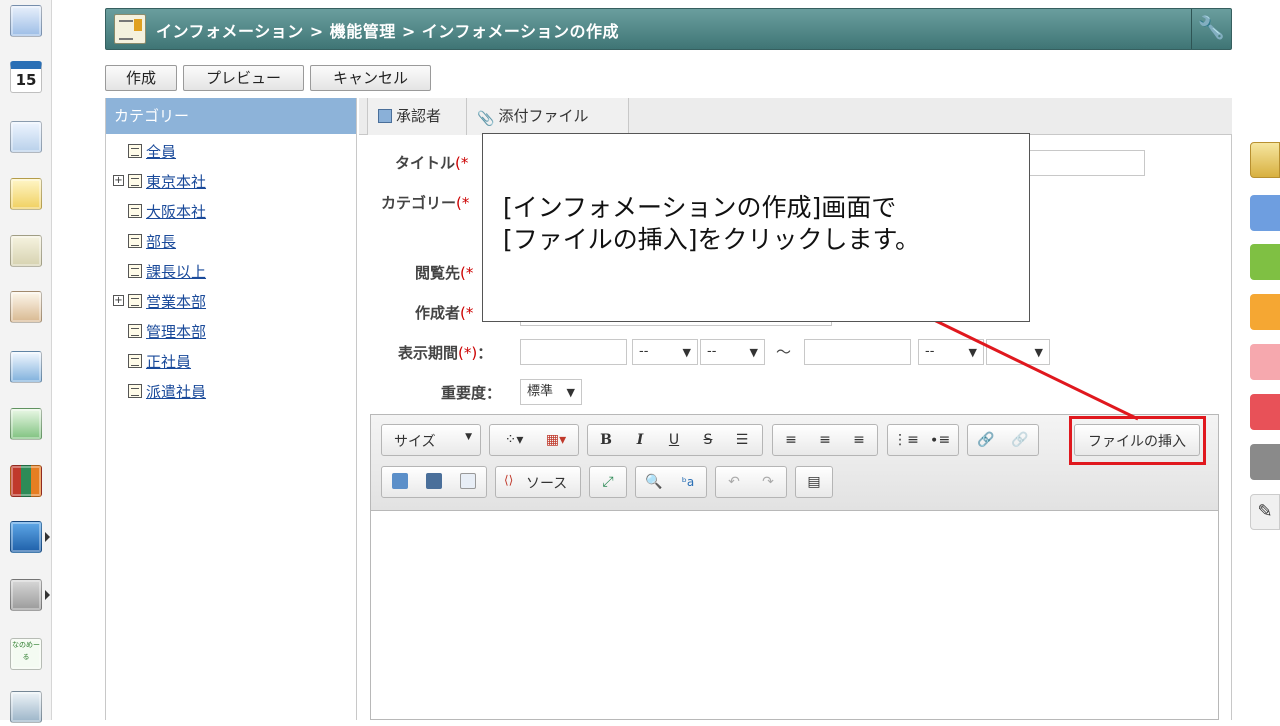 Image resolution: width=1280 pixels, height=726 pixels. I want to click on instruction-callout: [インフォメーションの作成]画面で [ファイルの挿入]をクリックします。, so click(756, 227).